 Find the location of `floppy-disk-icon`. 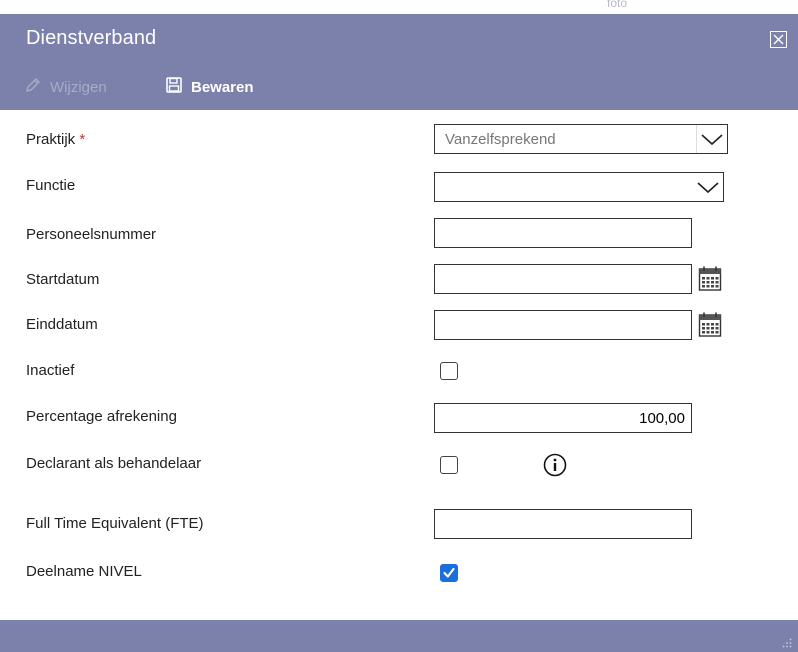

floppy-disk-icon is located at coordinates (174, 87).